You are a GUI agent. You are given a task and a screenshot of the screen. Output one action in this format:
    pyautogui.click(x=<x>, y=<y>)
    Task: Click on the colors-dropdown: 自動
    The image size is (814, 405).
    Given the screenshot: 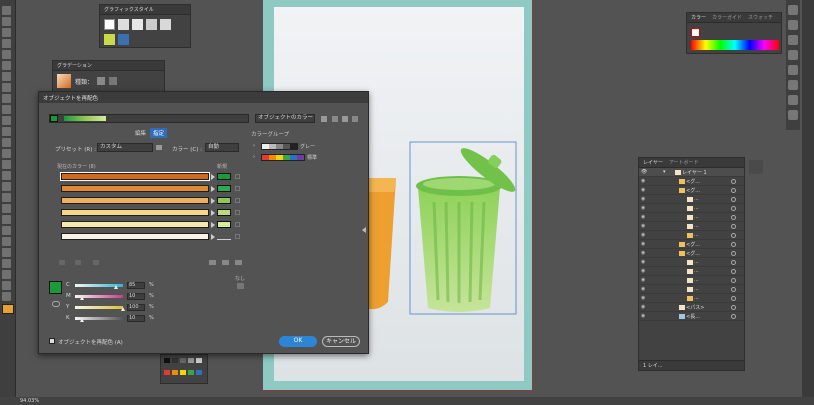 What is the action you would take?
    pyautogui.click(x=222, y=147)
    